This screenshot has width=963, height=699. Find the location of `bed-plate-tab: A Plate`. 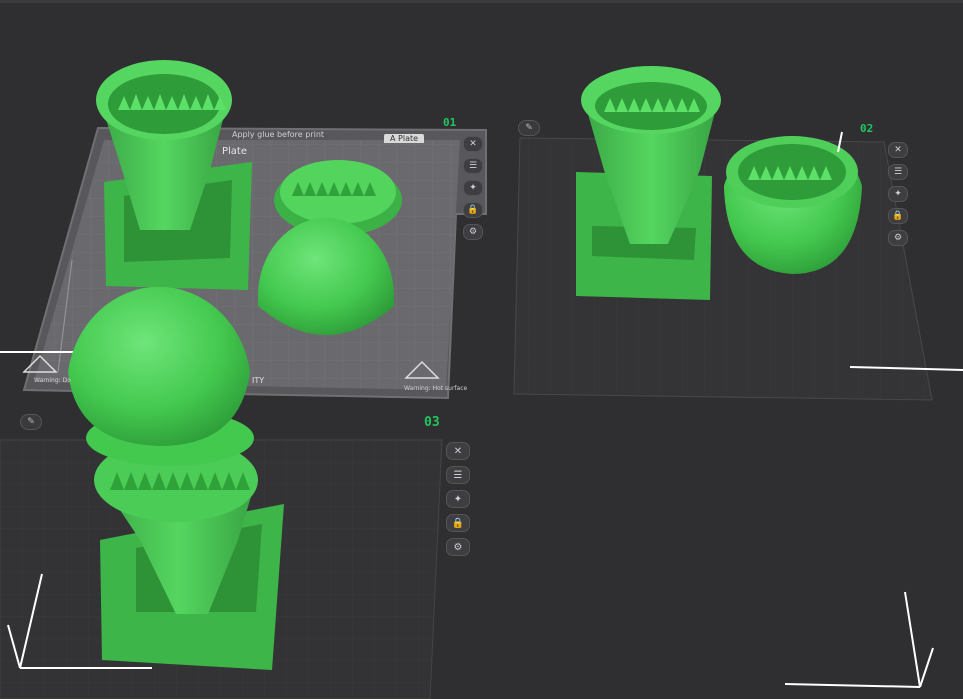

bed-plate-tab: A Plate is located at coordinates (404, 138).